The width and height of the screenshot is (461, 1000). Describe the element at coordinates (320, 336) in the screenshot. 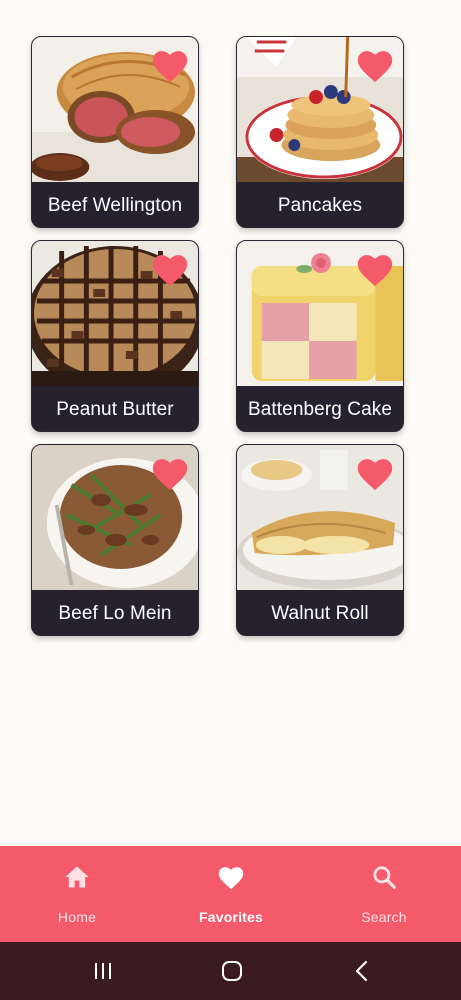

I see `recipe-card-battenberg-cake: Battenberg Cake` at that location.